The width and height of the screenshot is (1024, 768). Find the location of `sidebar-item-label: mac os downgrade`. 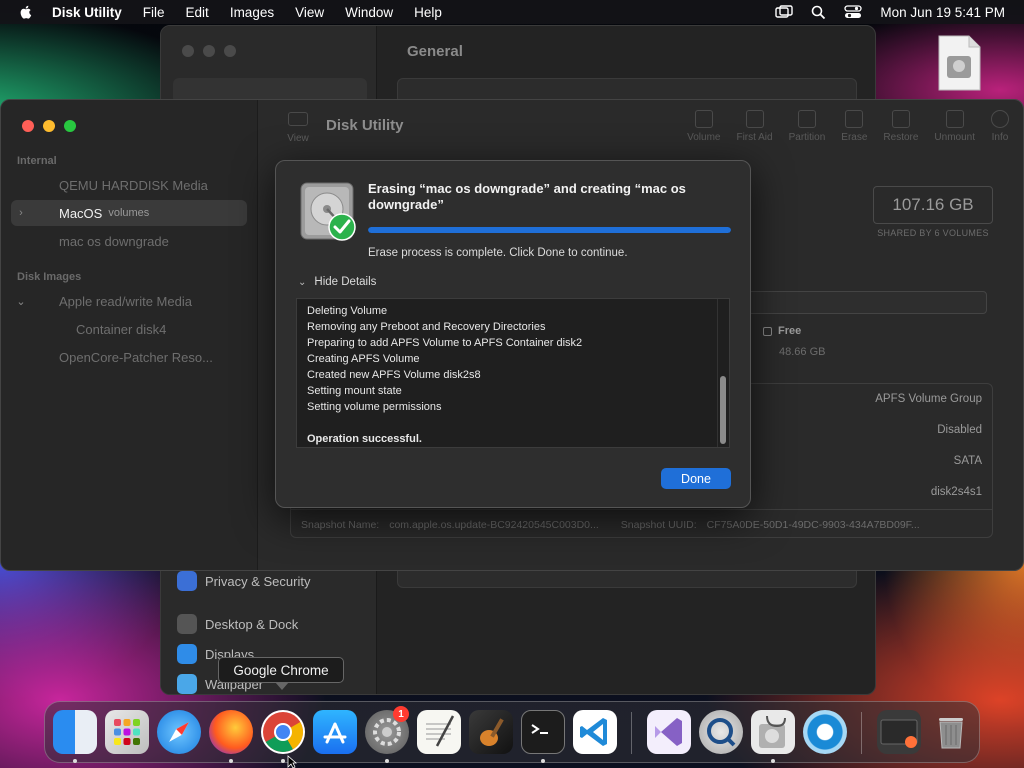

sidebar-item-label: mac os downgrade is located at coordinates (114, 241).